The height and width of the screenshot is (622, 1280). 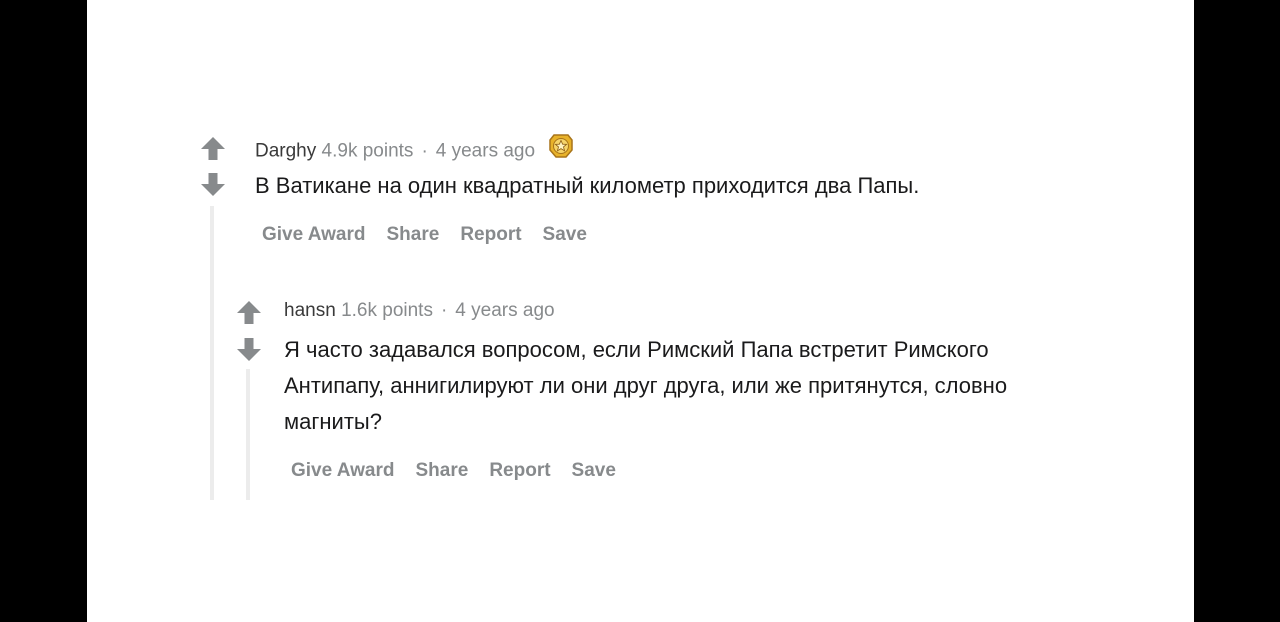 What do you see at coordinates (387, 310) in the screenshot?
I see `comment-points: 1.6k points` at bounding box center [387, 310].